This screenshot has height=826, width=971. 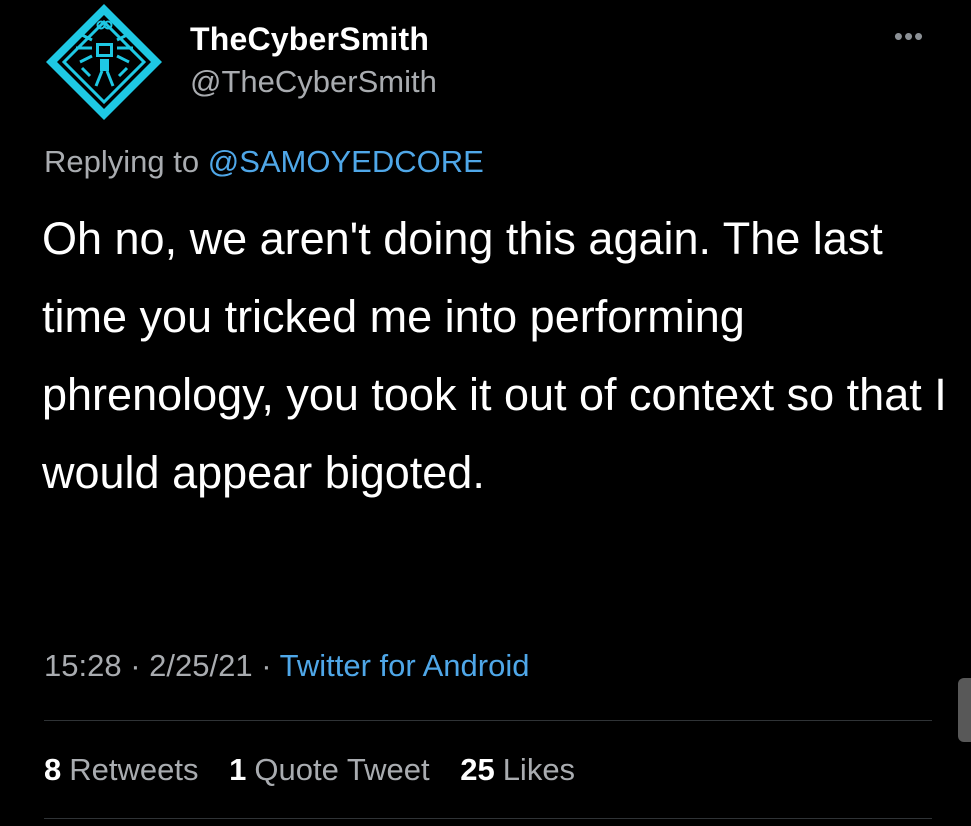 What do you see at coordinates (313, 61) in the screenshot?
I see `author-block: TheCyberSmith @TheCyberSmith` at bounding box center [313, 61].